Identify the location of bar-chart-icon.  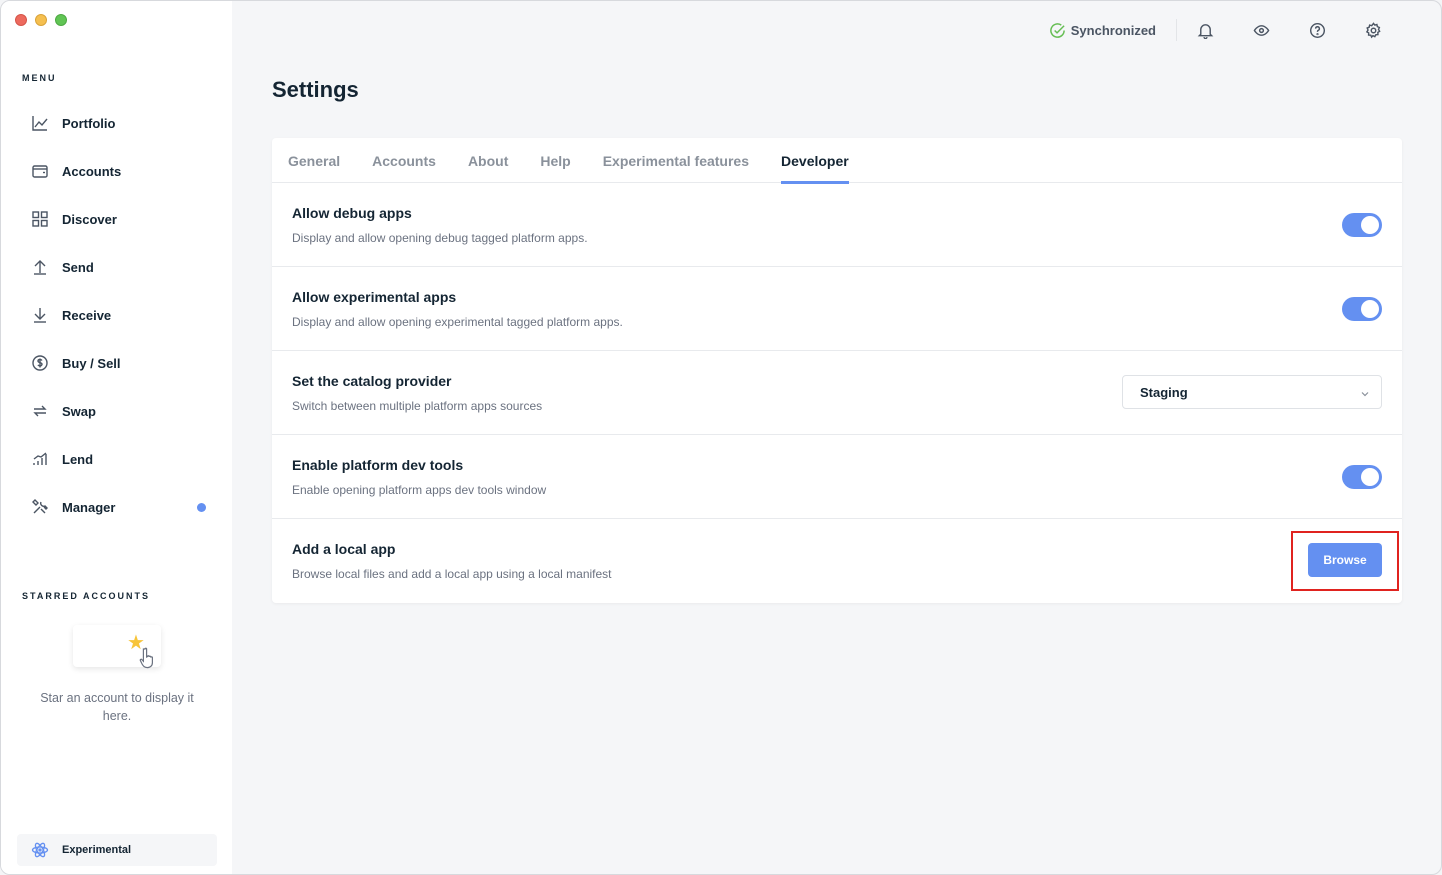
(40, 459).